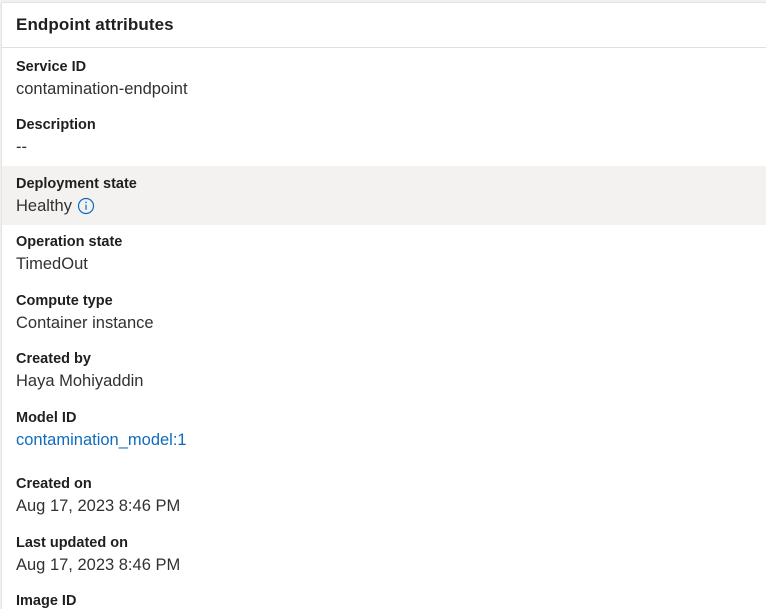 The height and width of the screenshot is (609, 766). What do you see at coordinates (21, 147) in the screenshot?
I see `attribute-value: --` at bounding box center [21, 147].